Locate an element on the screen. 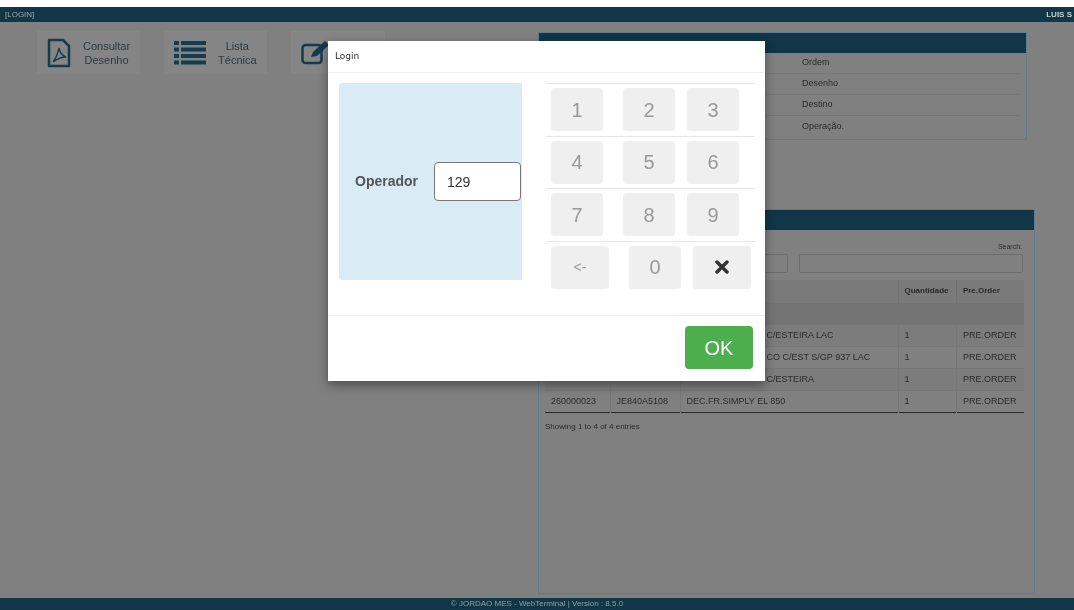 The height and width of the screenshot is (610, 1074). table-cell: 260000023 is located at coordinates (574, 400).